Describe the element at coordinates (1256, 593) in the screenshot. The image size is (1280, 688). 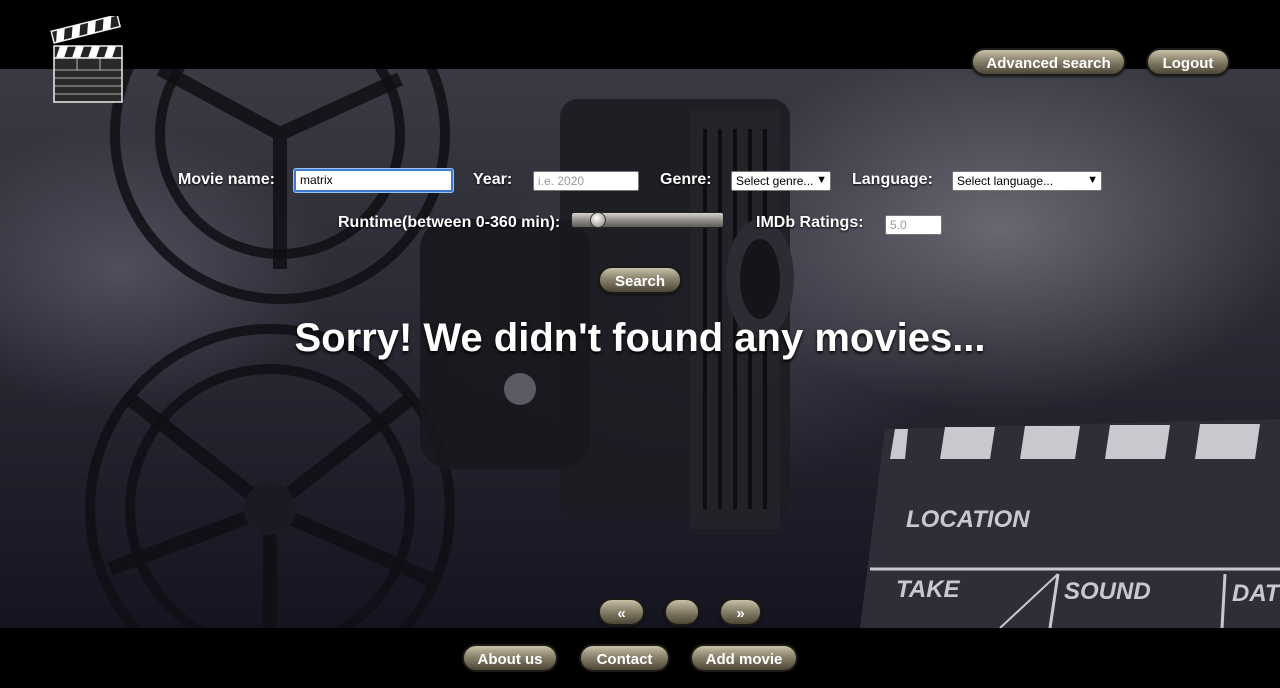
I see `clapper-word-date: DAT` at that location.